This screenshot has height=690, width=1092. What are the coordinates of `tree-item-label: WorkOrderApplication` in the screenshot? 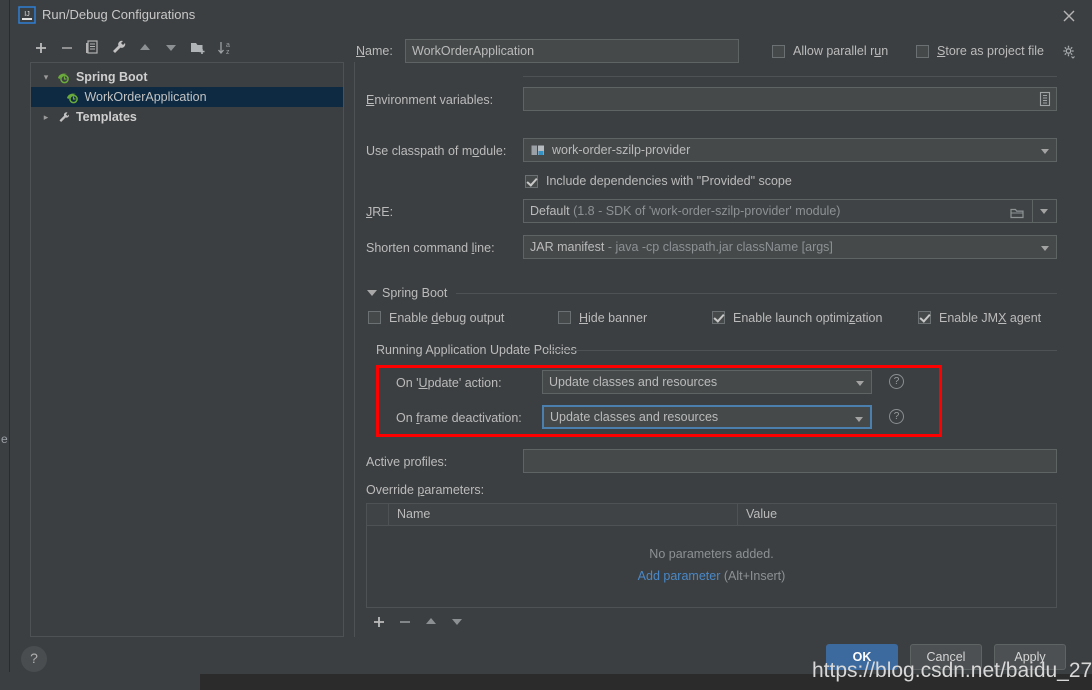 It's located at (145, 97).